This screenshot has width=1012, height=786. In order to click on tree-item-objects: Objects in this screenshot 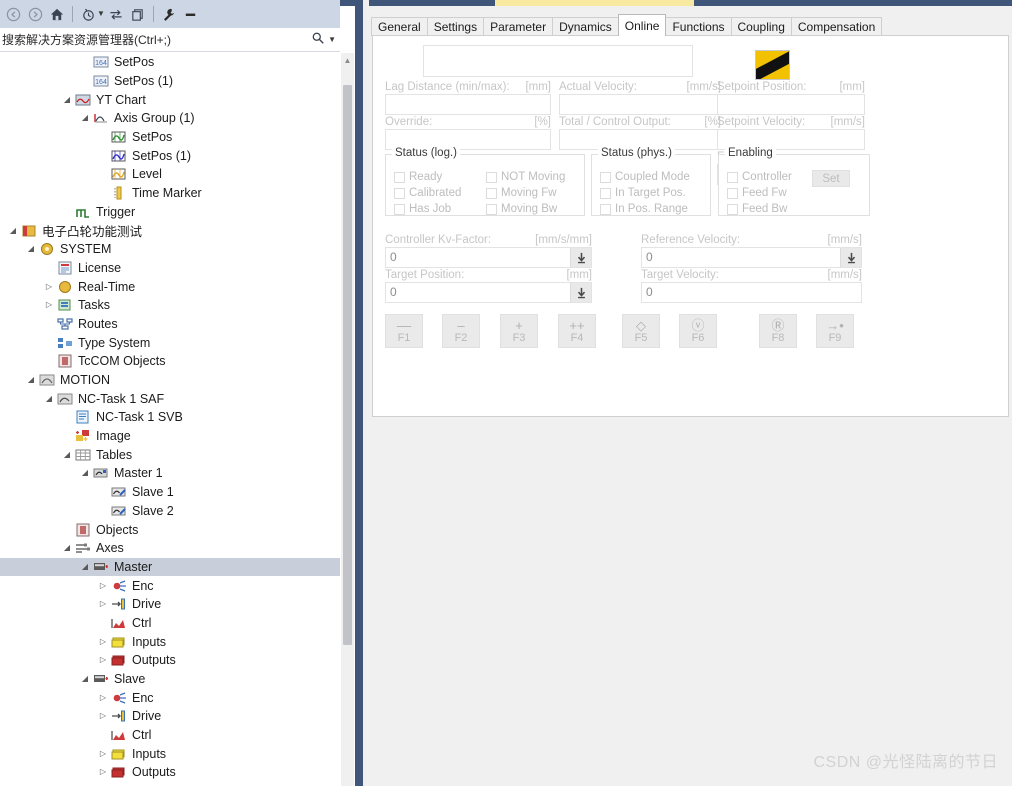, I will do `click(170, 529)`.